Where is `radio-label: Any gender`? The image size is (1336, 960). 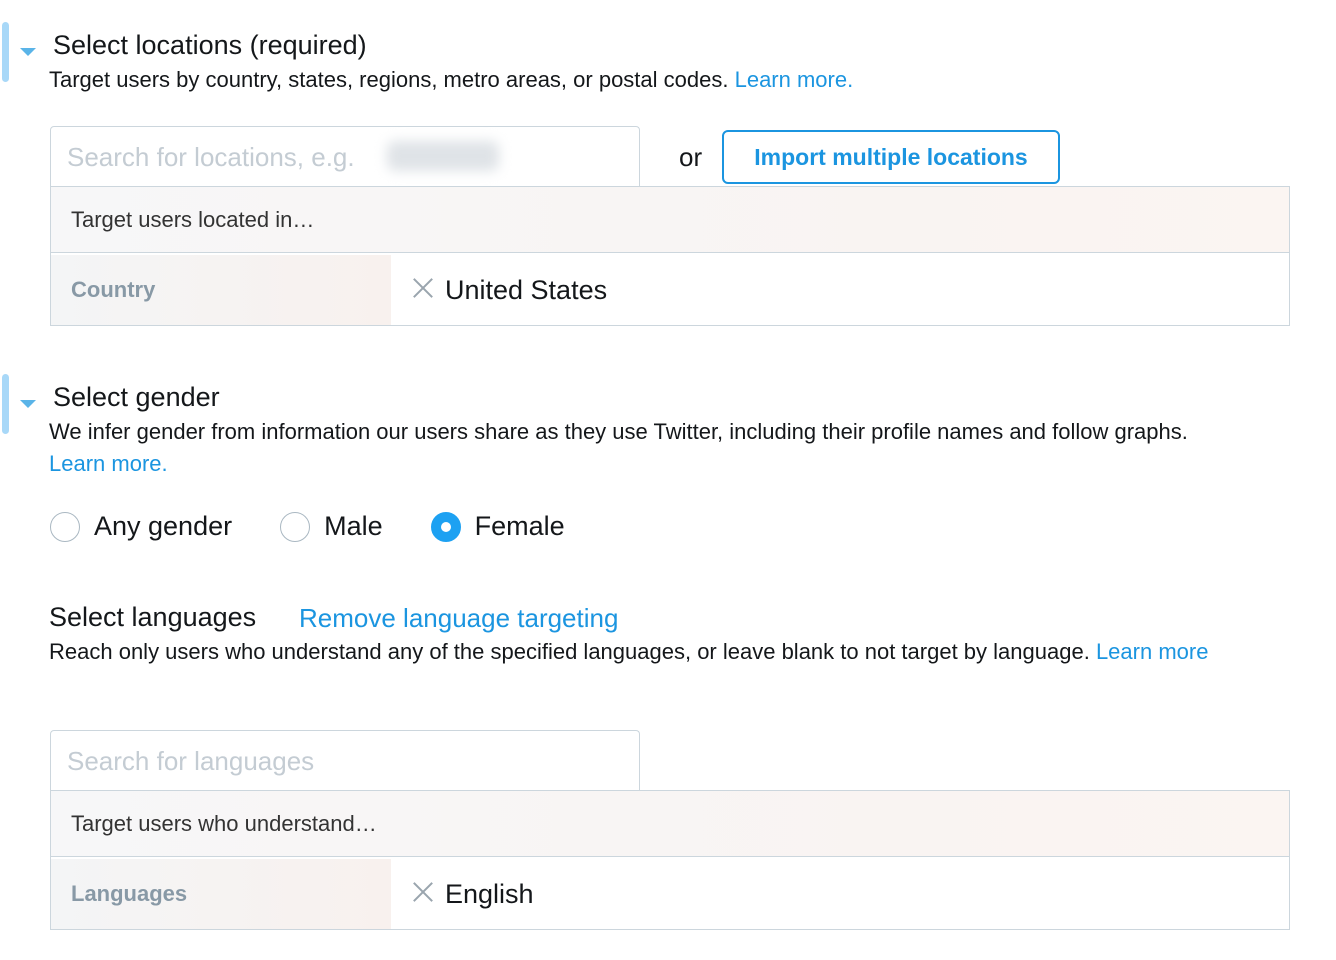
radio-label: Any gender is located at coordinates (163, 526).